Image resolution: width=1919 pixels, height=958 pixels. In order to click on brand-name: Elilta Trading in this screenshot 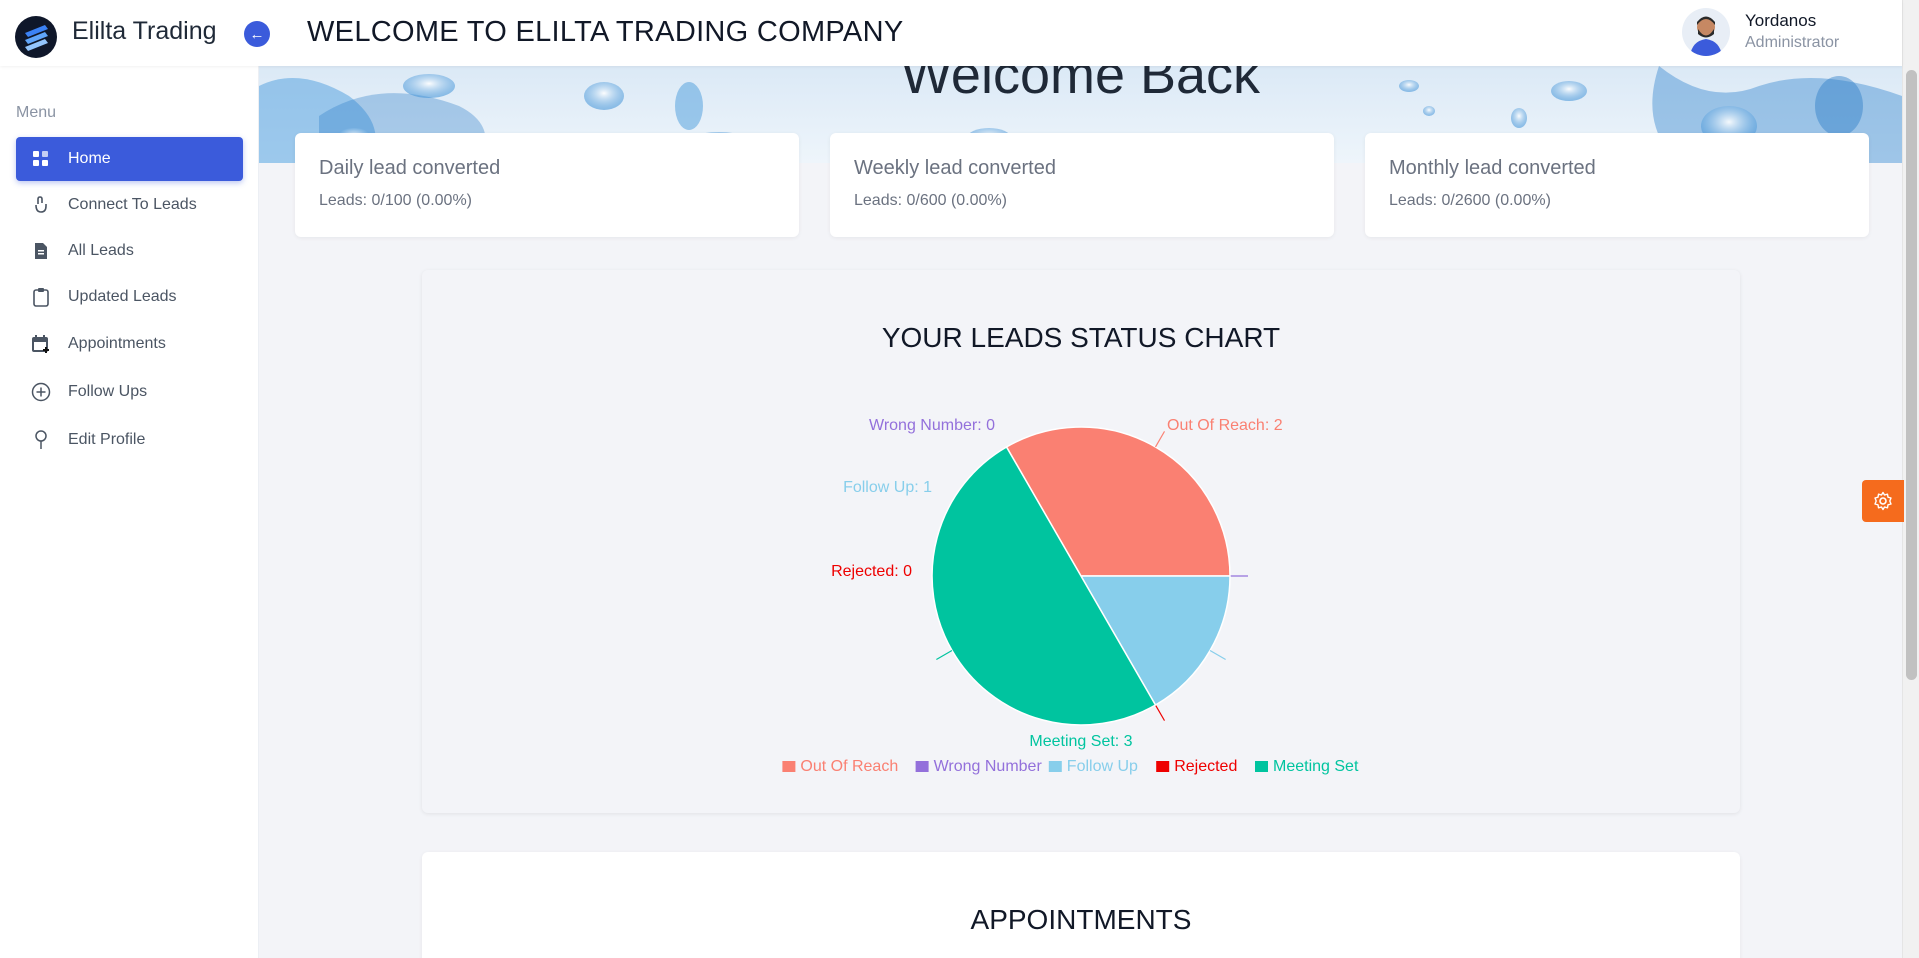, I will do `click(144, 31)`.